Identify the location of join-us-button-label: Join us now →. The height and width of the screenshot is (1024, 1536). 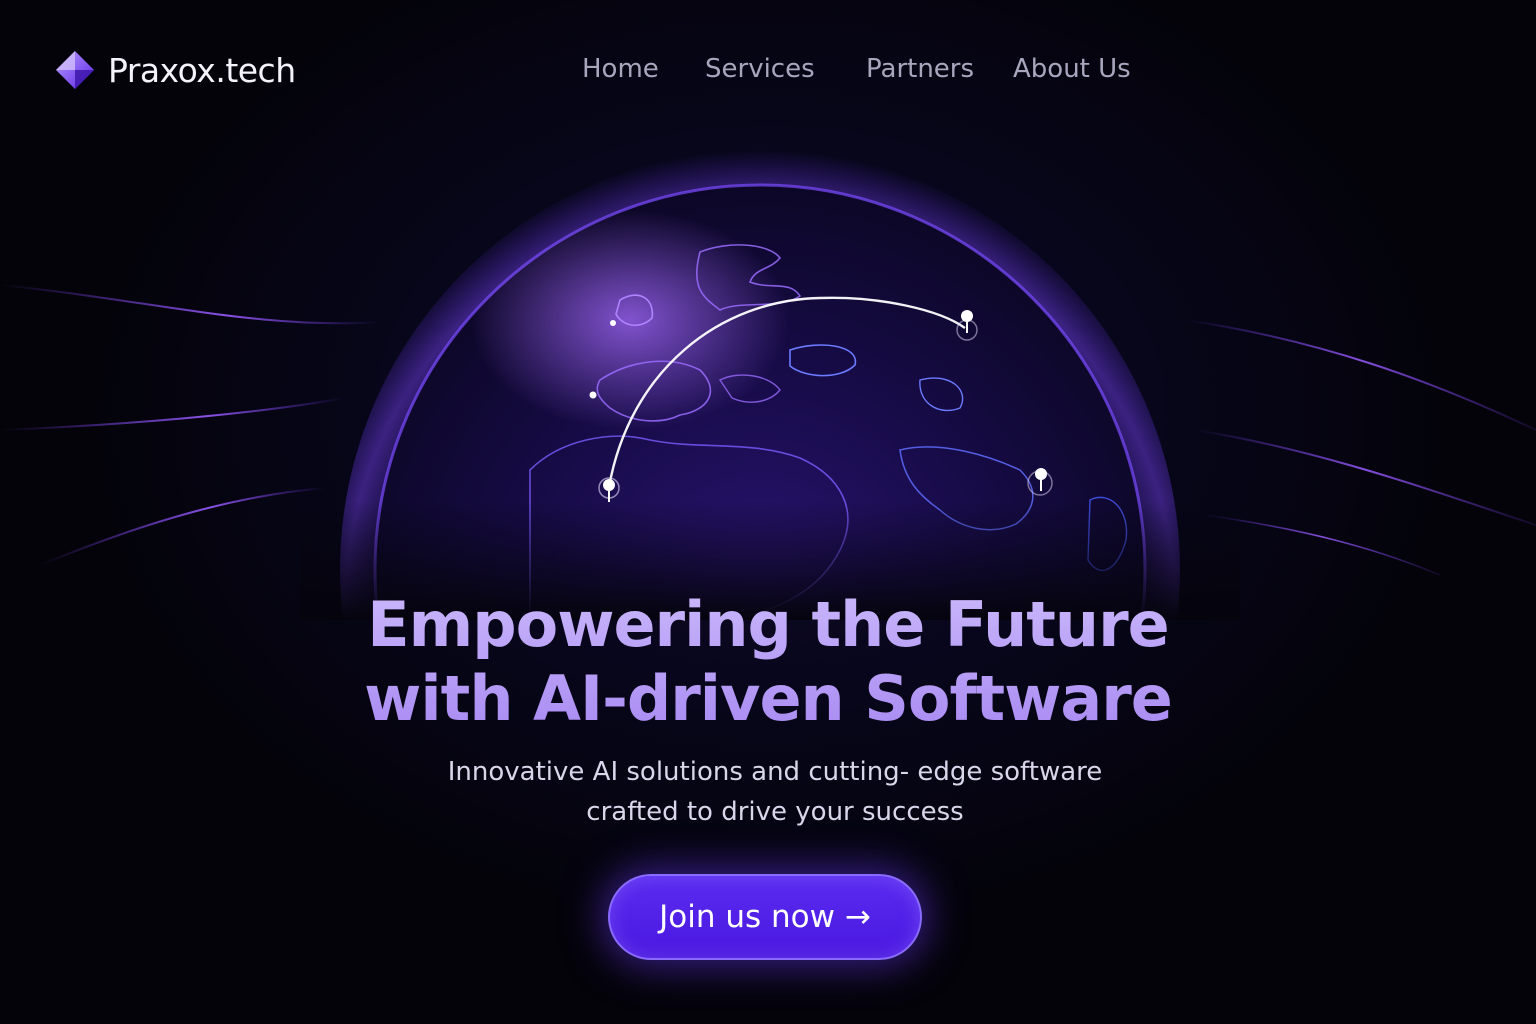
(765, 917).